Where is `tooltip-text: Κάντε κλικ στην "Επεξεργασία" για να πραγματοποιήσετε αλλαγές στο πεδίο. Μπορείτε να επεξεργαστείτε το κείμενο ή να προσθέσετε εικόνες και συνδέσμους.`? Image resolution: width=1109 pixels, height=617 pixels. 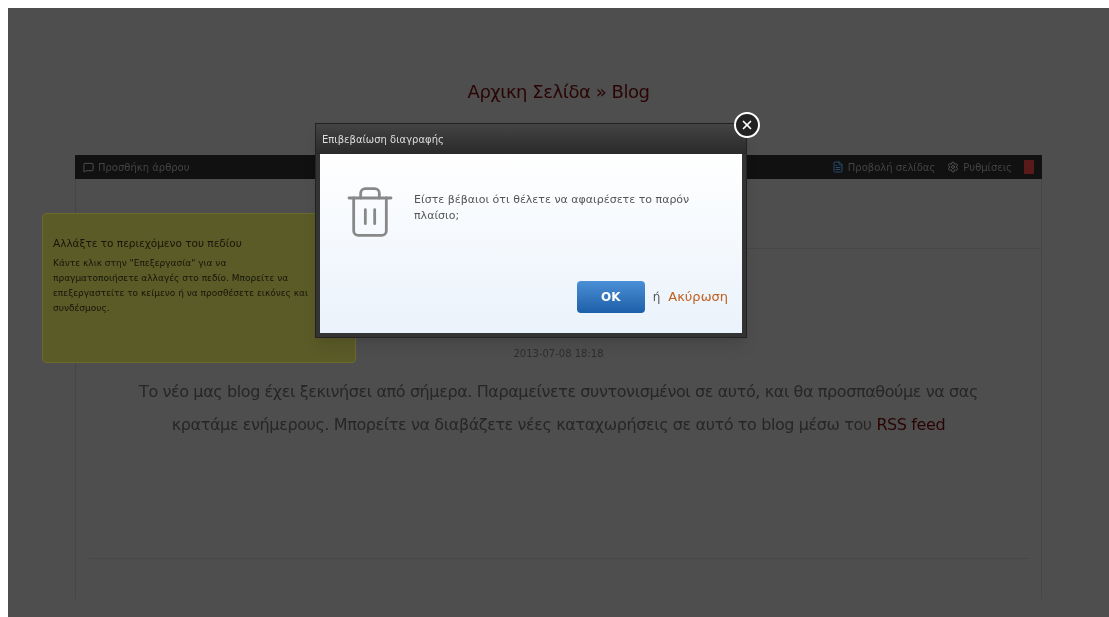 tooltip-text: Κάντε κλικ στην "Επεξεργασία" για να πραγματοποιήσετε αλλαγές στο πεδίο. Μπορείτε να επεξεργαστείτε το κείμενο ή να προσθέσετε εικόνες και συνδέσμους. is located at coordinates (180, 285).